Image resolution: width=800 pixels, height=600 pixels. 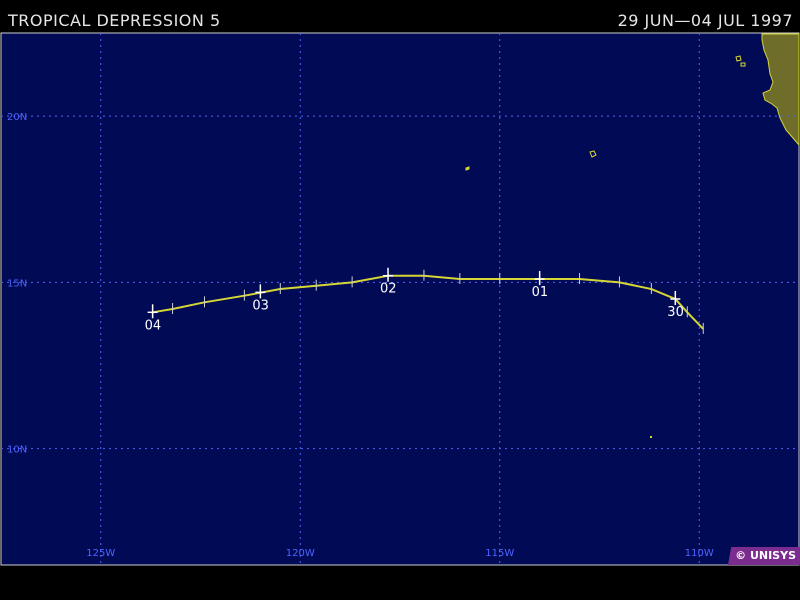 I want to click on lon-tick-label: 125W, so click(x=100, y=553).